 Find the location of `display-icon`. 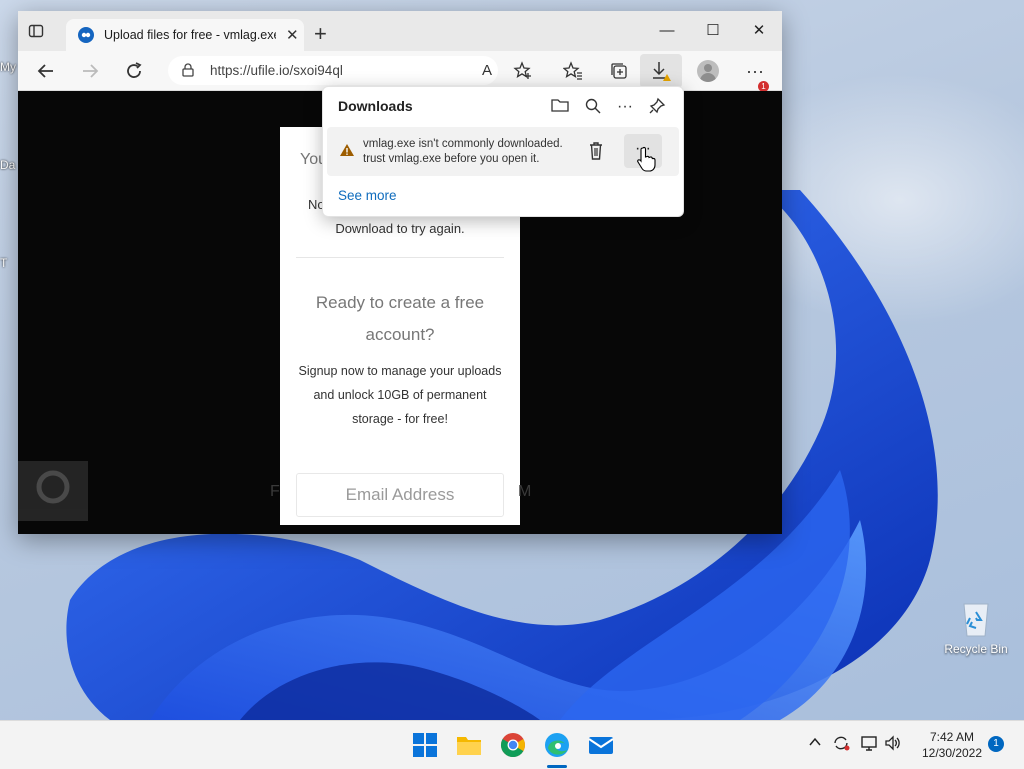

display-icon is located at coordinates (869, 744).